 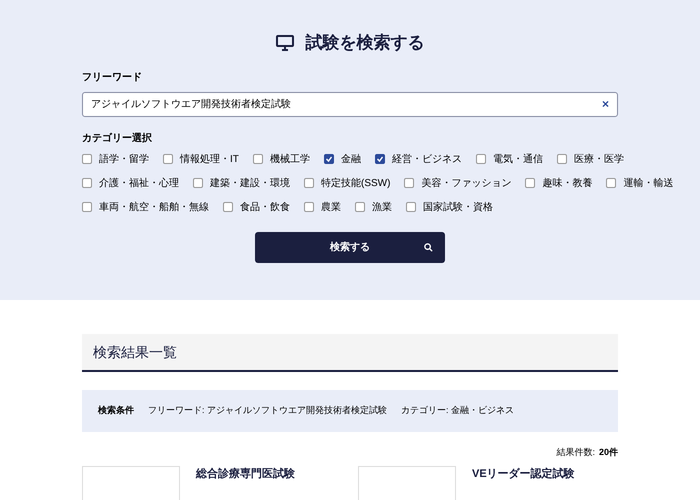 I want to click on category-checkbox: 語学・留学, so click(x=115, y=159).